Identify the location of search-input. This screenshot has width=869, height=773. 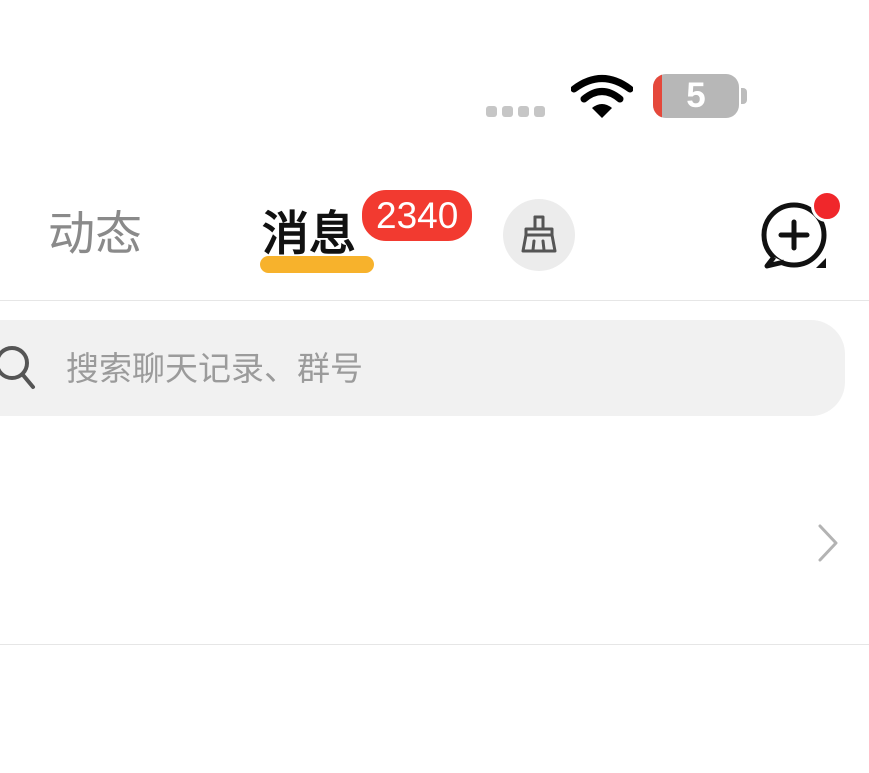
(416, 368).